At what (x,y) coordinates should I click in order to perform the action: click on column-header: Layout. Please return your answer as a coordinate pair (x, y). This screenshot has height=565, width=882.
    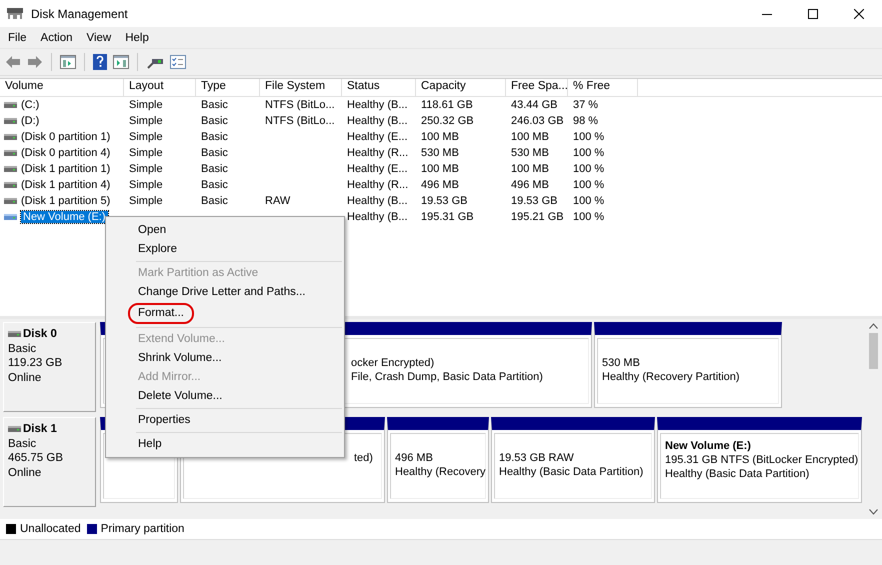
    Looking at the image, I should click on (160, 87).